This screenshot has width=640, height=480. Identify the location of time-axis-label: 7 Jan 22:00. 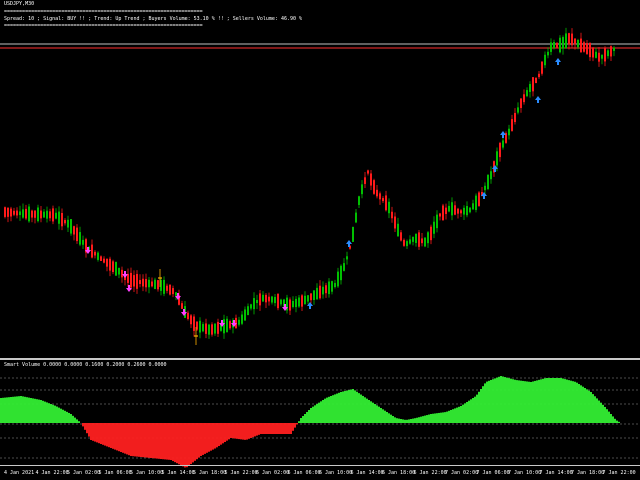
(619, 473).